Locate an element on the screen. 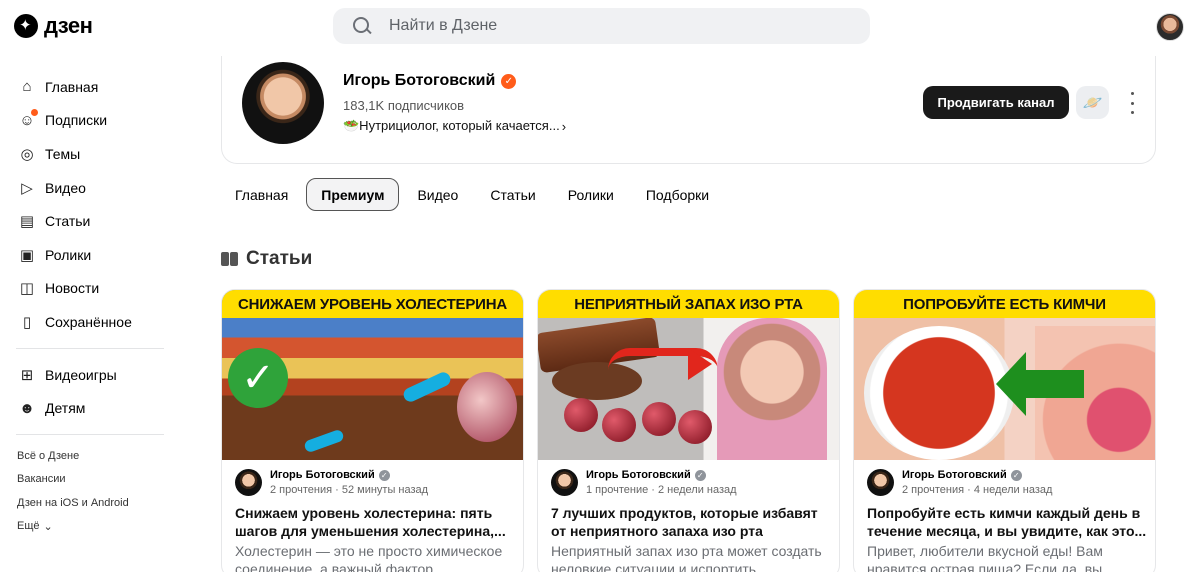 The image size is (1200, 572). sidebar-item-topics: ◎ Темы is located at coordinates (90, 154).